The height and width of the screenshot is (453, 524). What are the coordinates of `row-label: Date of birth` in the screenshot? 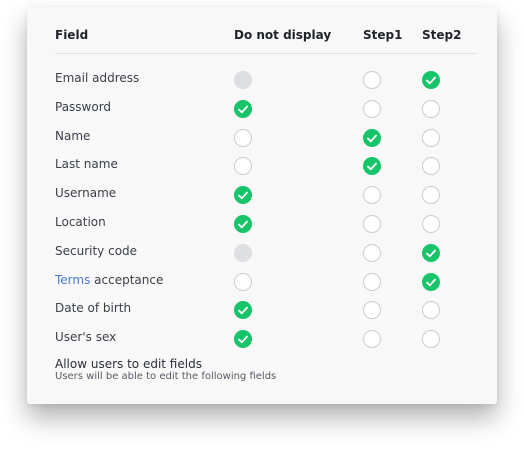 It's located at (93, 308).